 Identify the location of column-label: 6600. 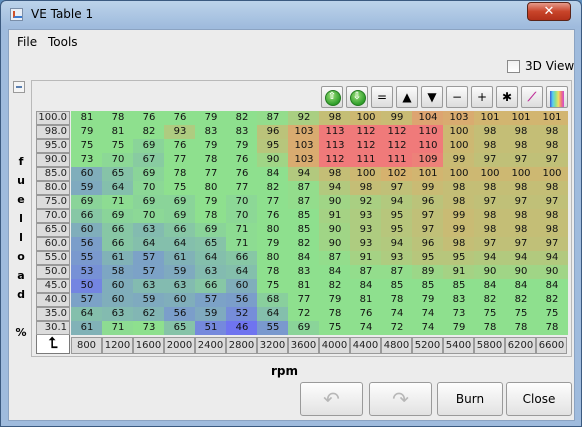
(551, 345).